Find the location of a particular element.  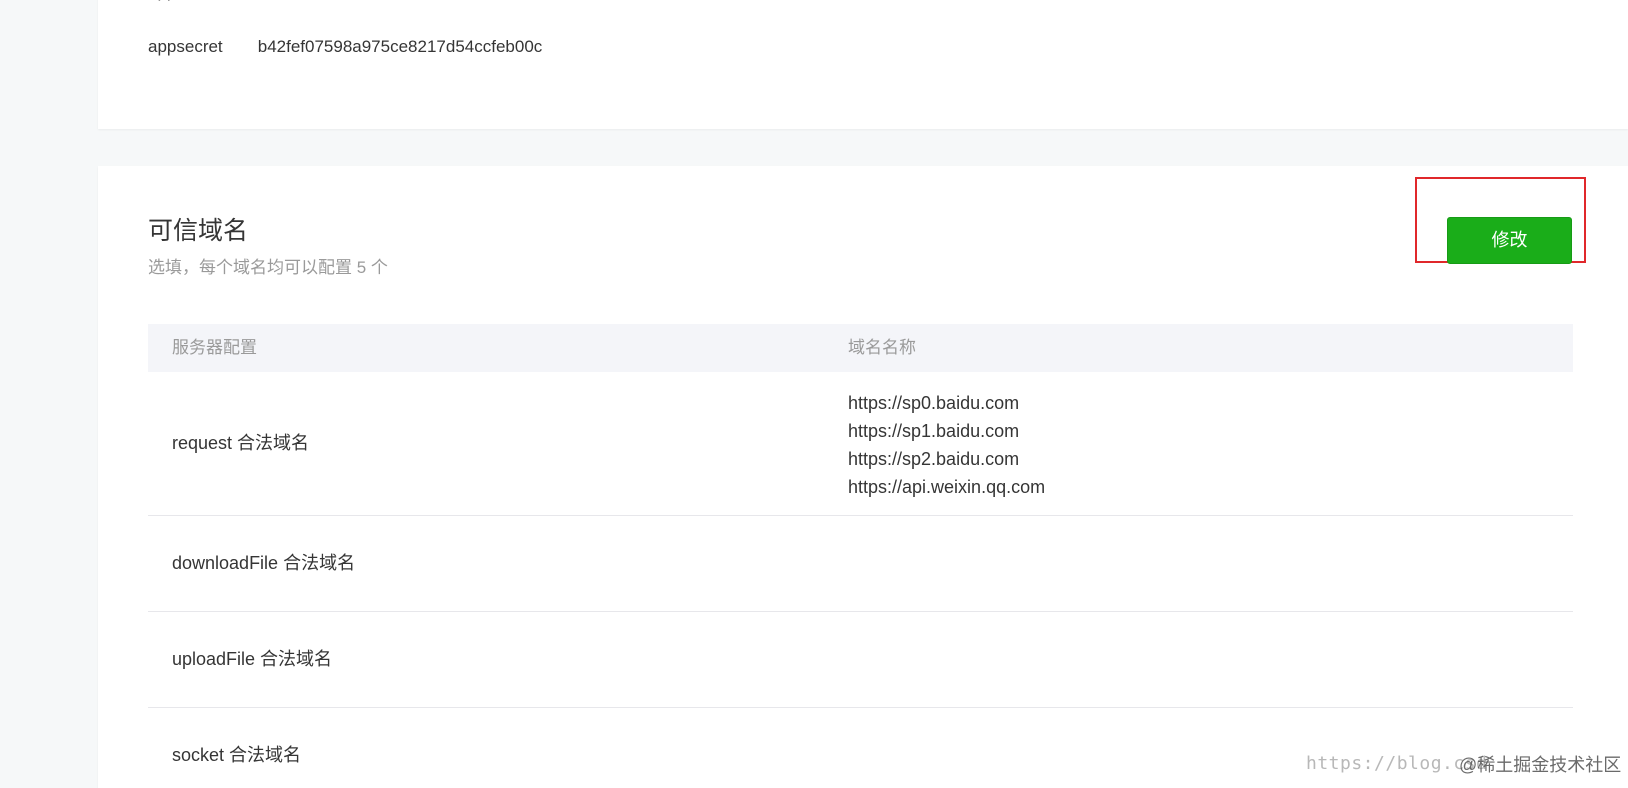

domain-item: https://sp1.baidu.com is located at coordinates (934, 431).